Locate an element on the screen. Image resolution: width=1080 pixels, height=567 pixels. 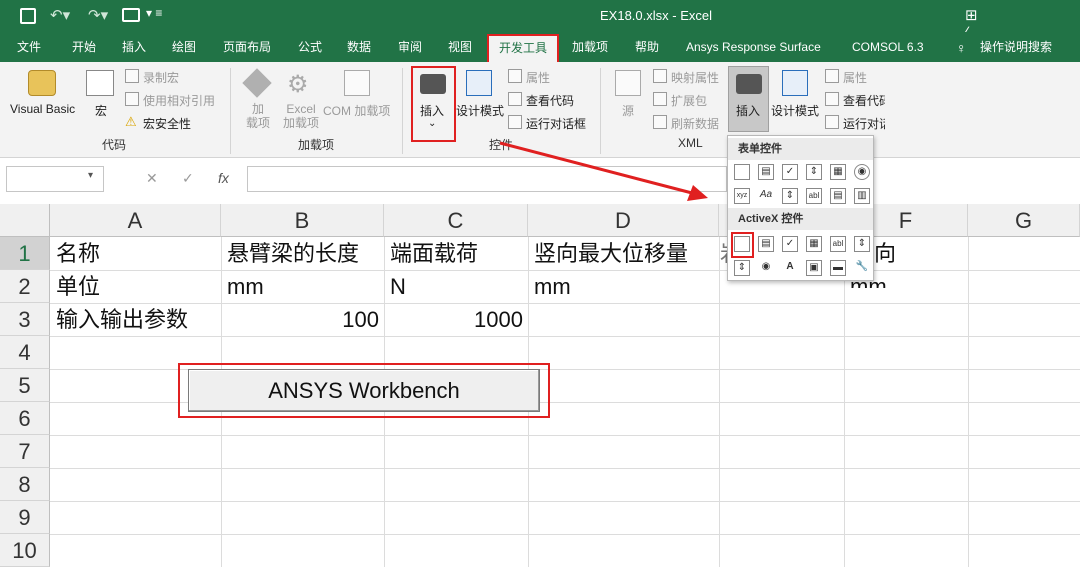
form-groupbox-control: xyz is located at coordinates (742, 196).